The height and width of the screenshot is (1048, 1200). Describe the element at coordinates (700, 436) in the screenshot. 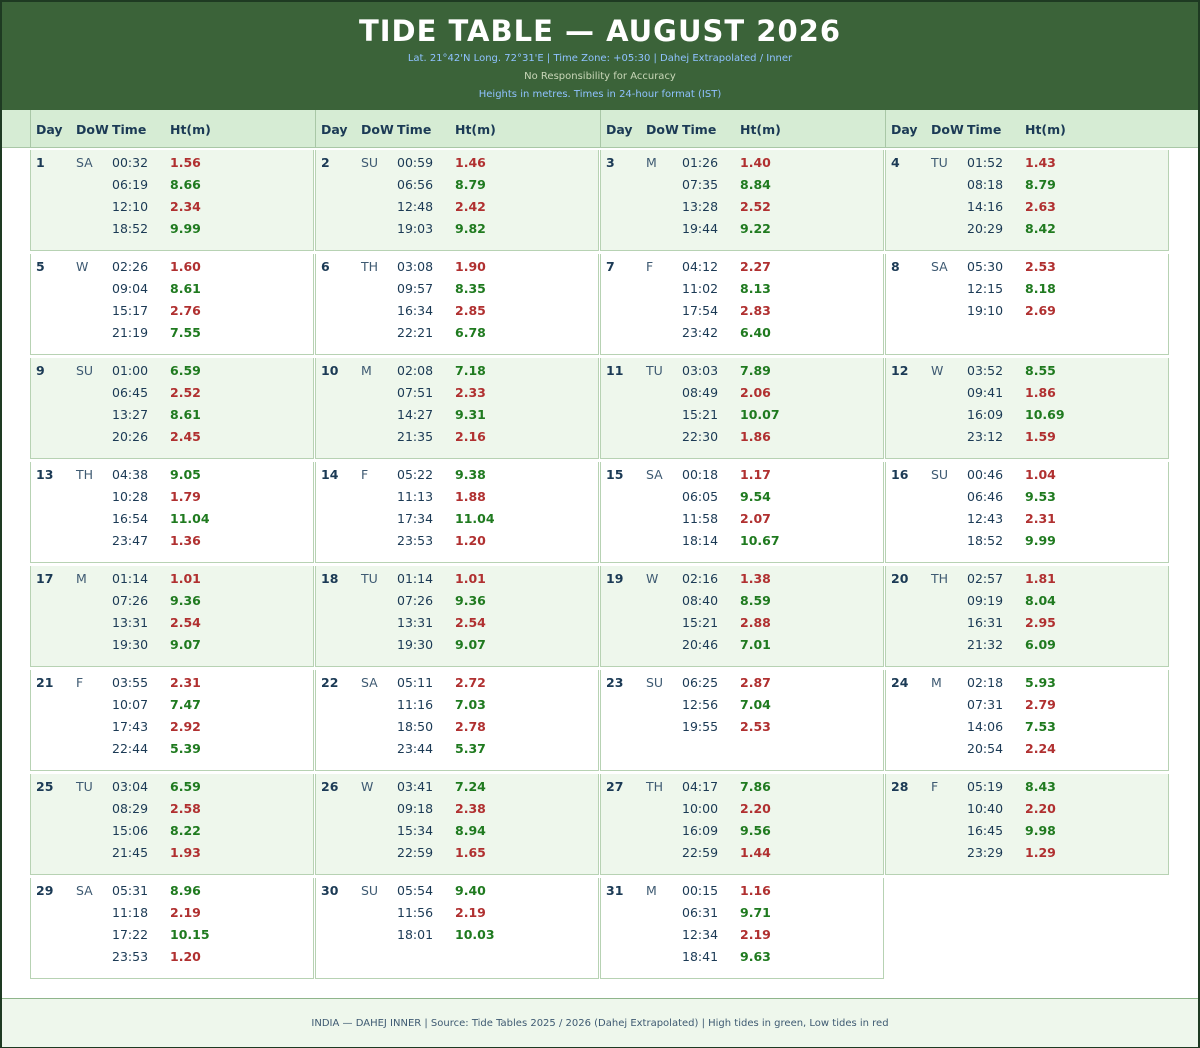

I see `tide-time: 22:30` at that location.